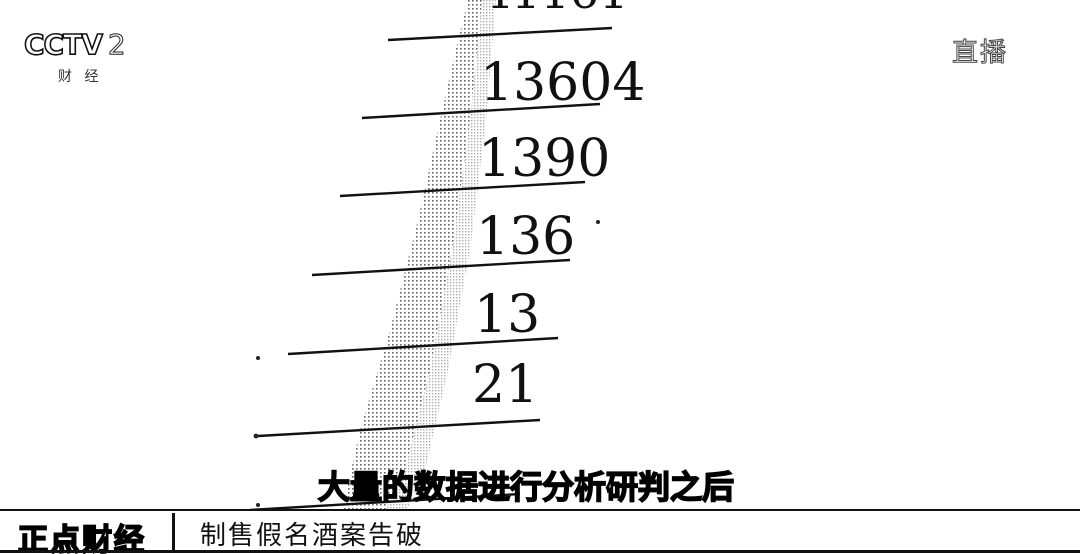 This screenshot has height=554, width=1080. Describe the element at coordinates (540, 531) in the screenshot. I see `lower-third-banner: 正点财经 制售假名酒案告破` at that location.